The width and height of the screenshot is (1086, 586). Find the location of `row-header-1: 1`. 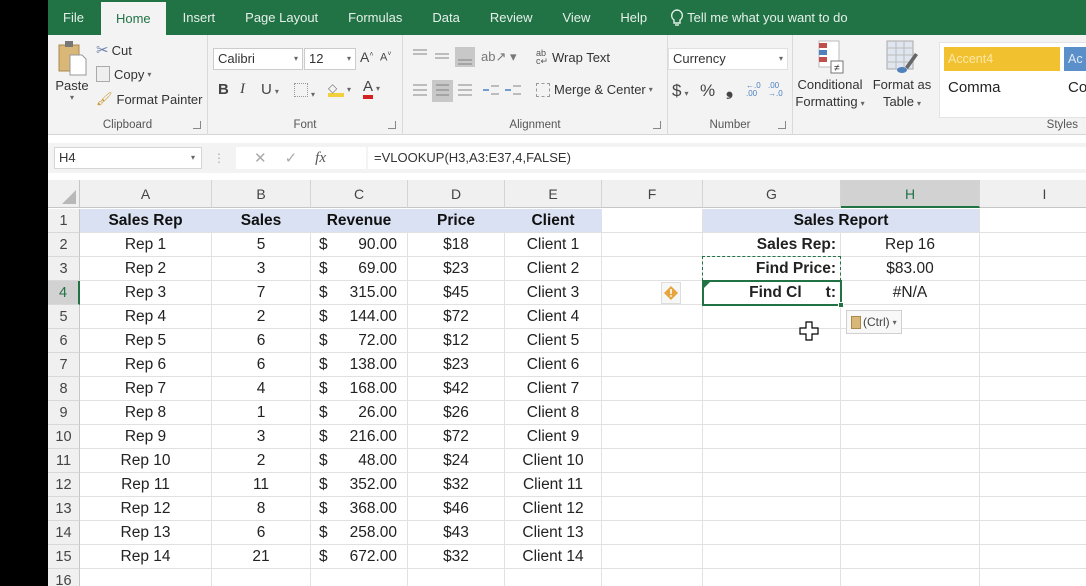

row-header-1: 1 is located at coordinates (64, 221).